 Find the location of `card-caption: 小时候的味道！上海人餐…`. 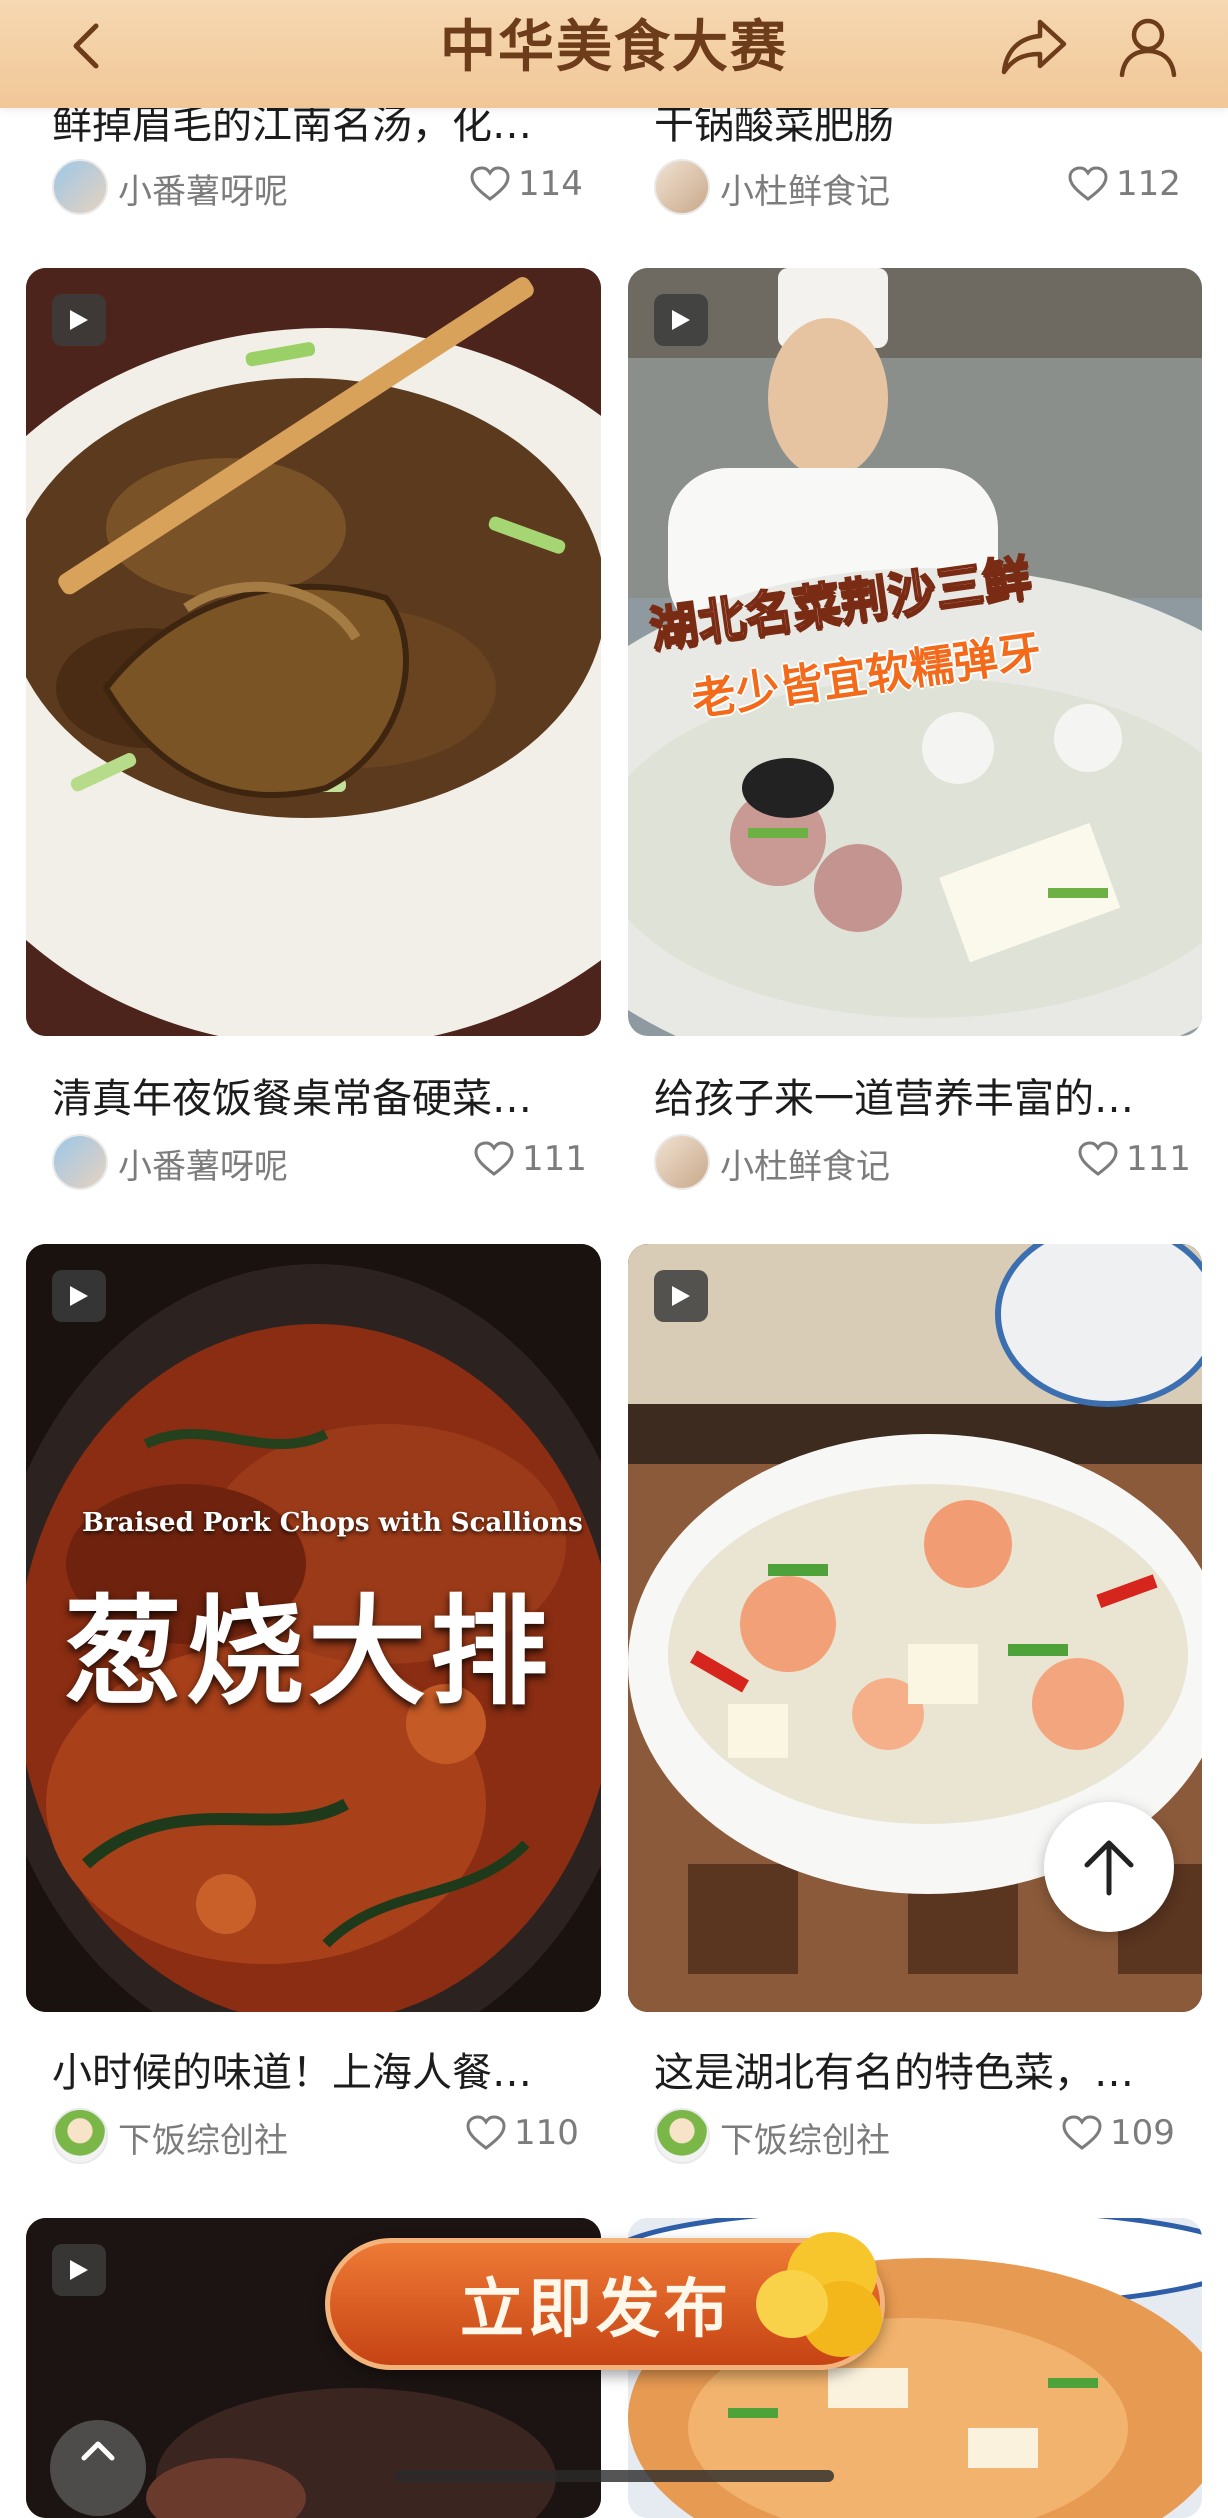

card-caption: 小时候的味道！上海人餐… is located at coordinates (317, 2069).